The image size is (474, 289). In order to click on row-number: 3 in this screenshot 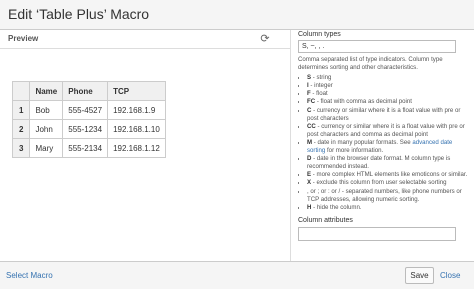, I will do `click(21, 148)`.